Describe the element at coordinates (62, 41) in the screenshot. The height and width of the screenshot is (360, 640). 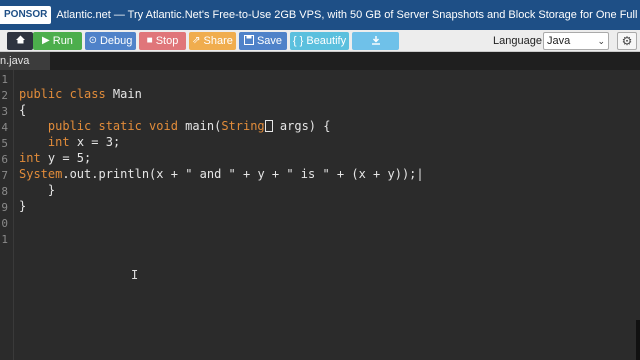
I see `run-label: Run` at that location.